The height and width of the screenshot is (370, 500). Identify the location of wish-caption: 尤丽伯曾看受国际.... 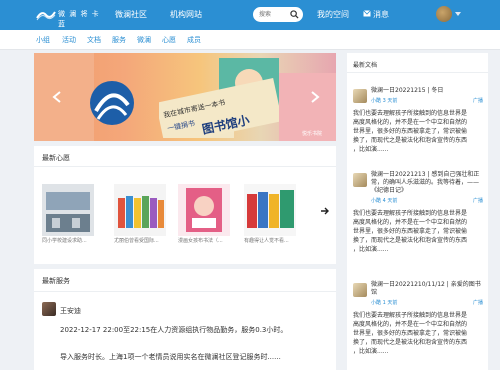
(144, 240).